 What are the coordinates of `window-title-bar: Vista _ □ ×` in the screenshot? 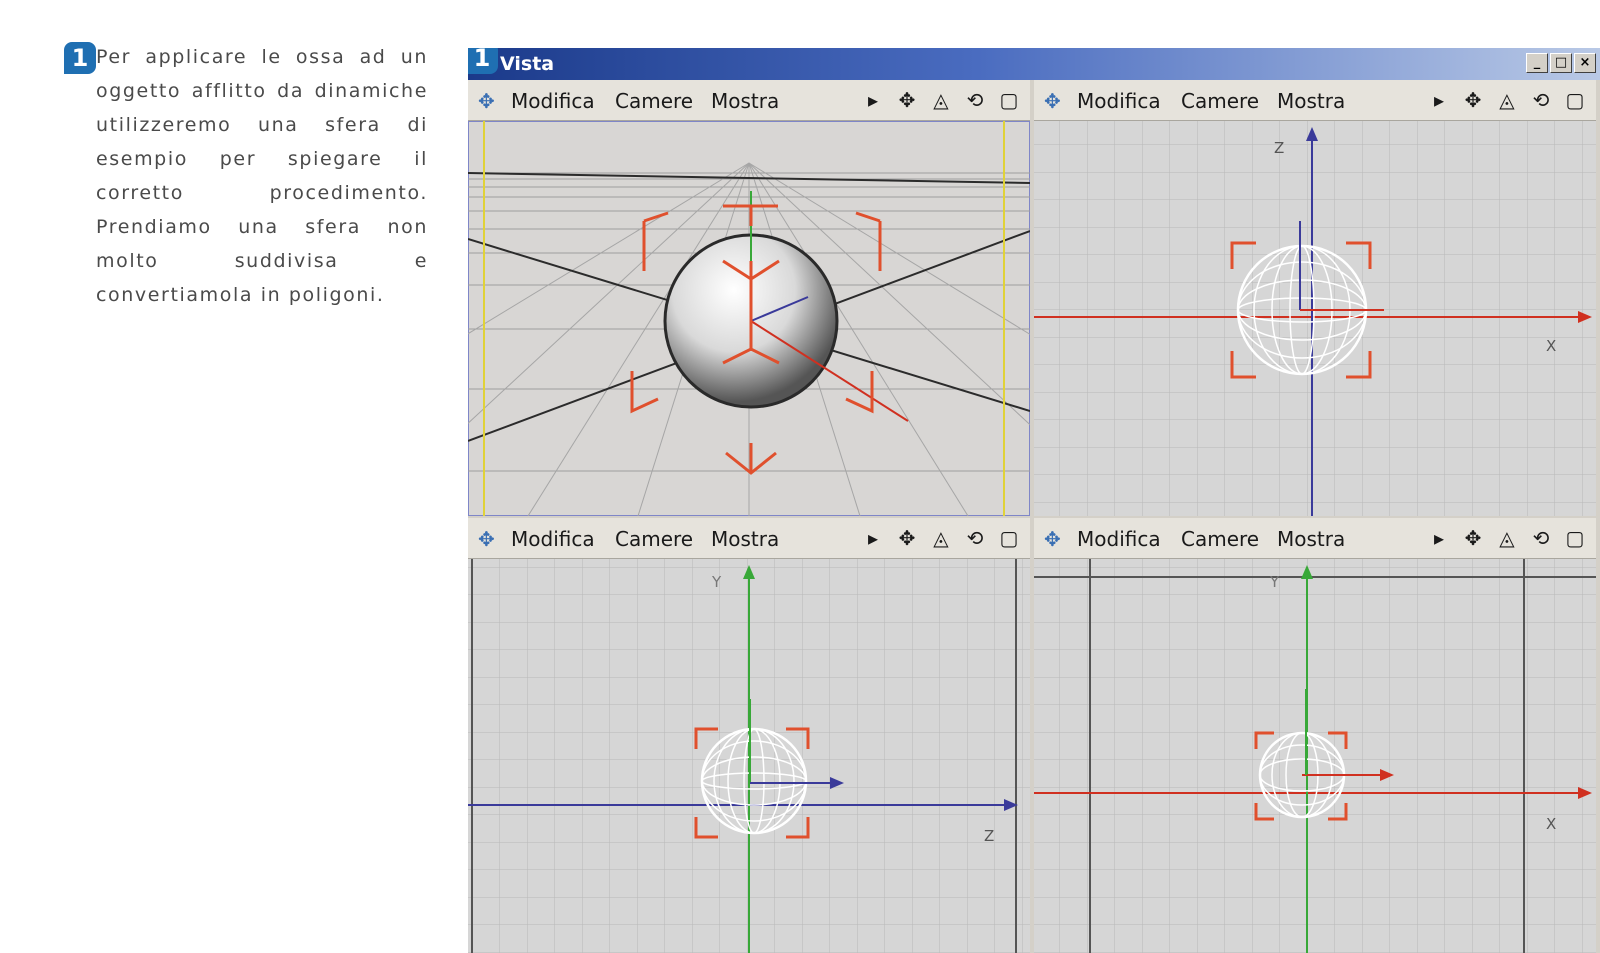 It's located at (1034, 64).